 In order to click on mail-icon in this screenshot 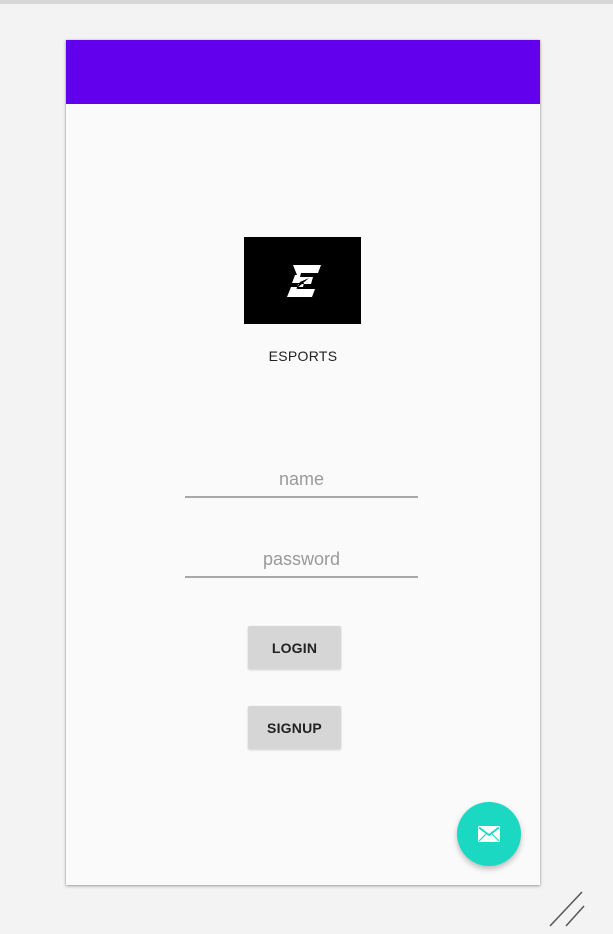, I will do `click(489, 834)`.